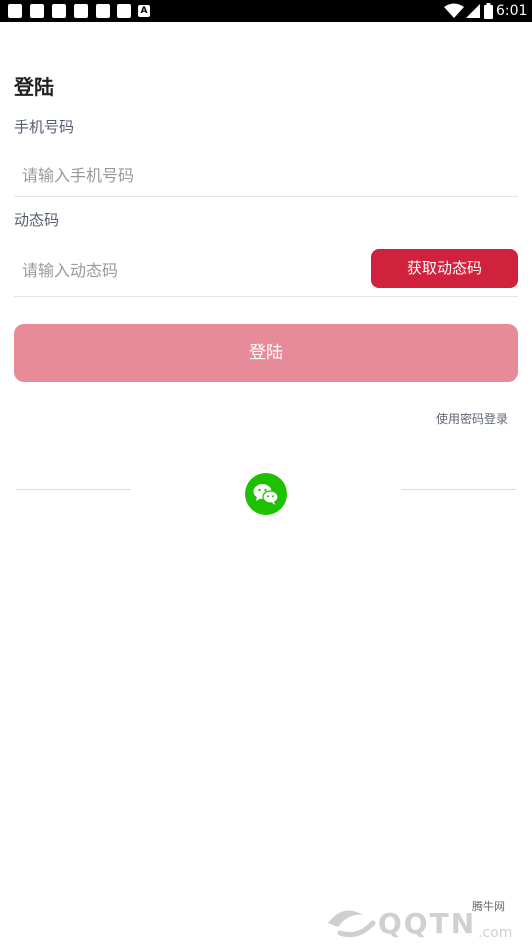  I want to click on phone-divider, so click(266, 196).